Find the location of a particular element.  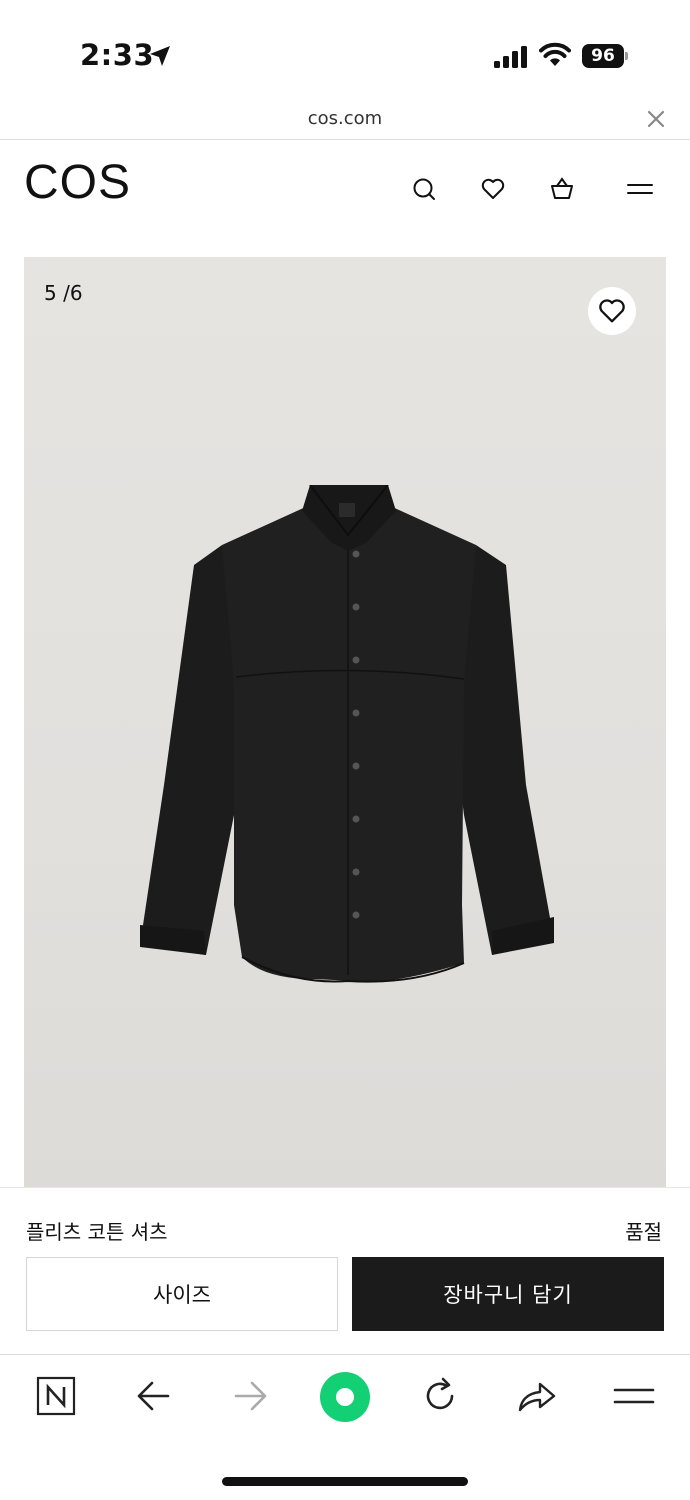

url-text: cos.com is located at coordinates (345, 118).